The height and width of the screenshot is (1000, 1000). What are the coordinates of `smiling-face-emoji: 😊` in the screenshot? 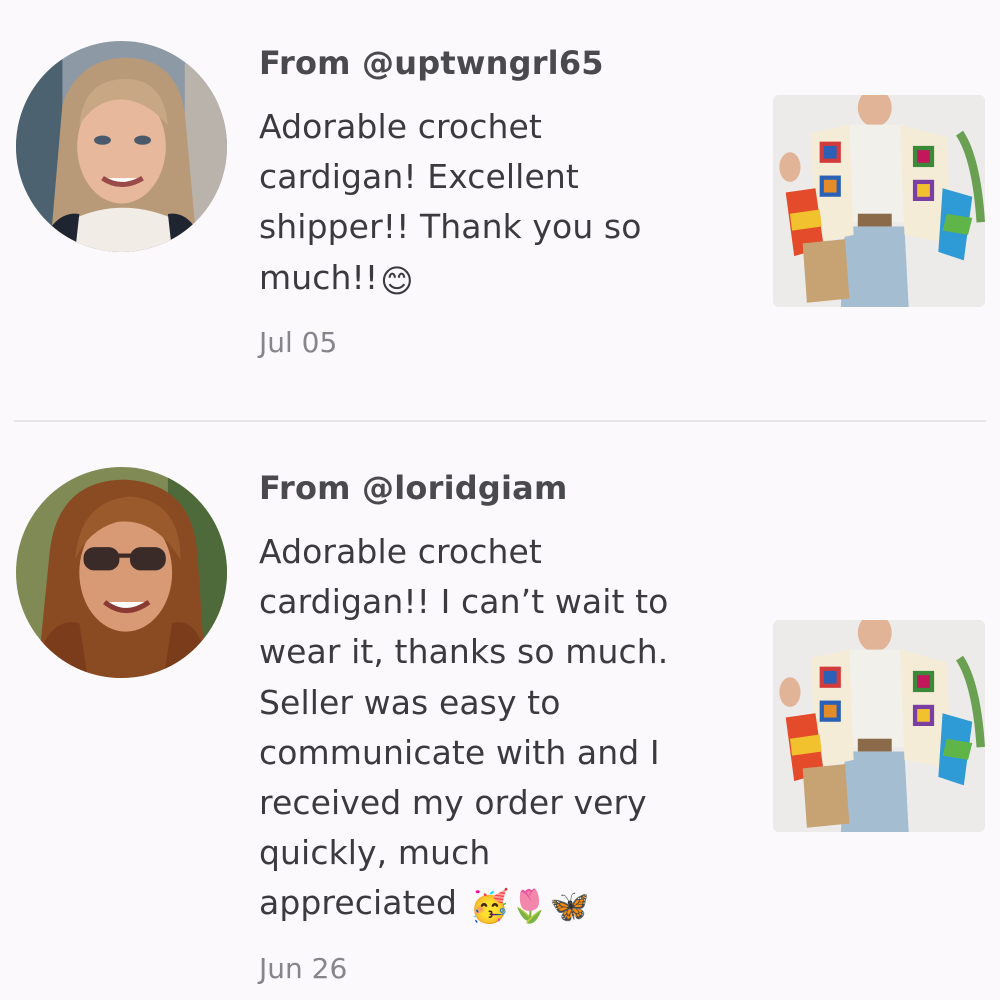 It's located at (397, 280).